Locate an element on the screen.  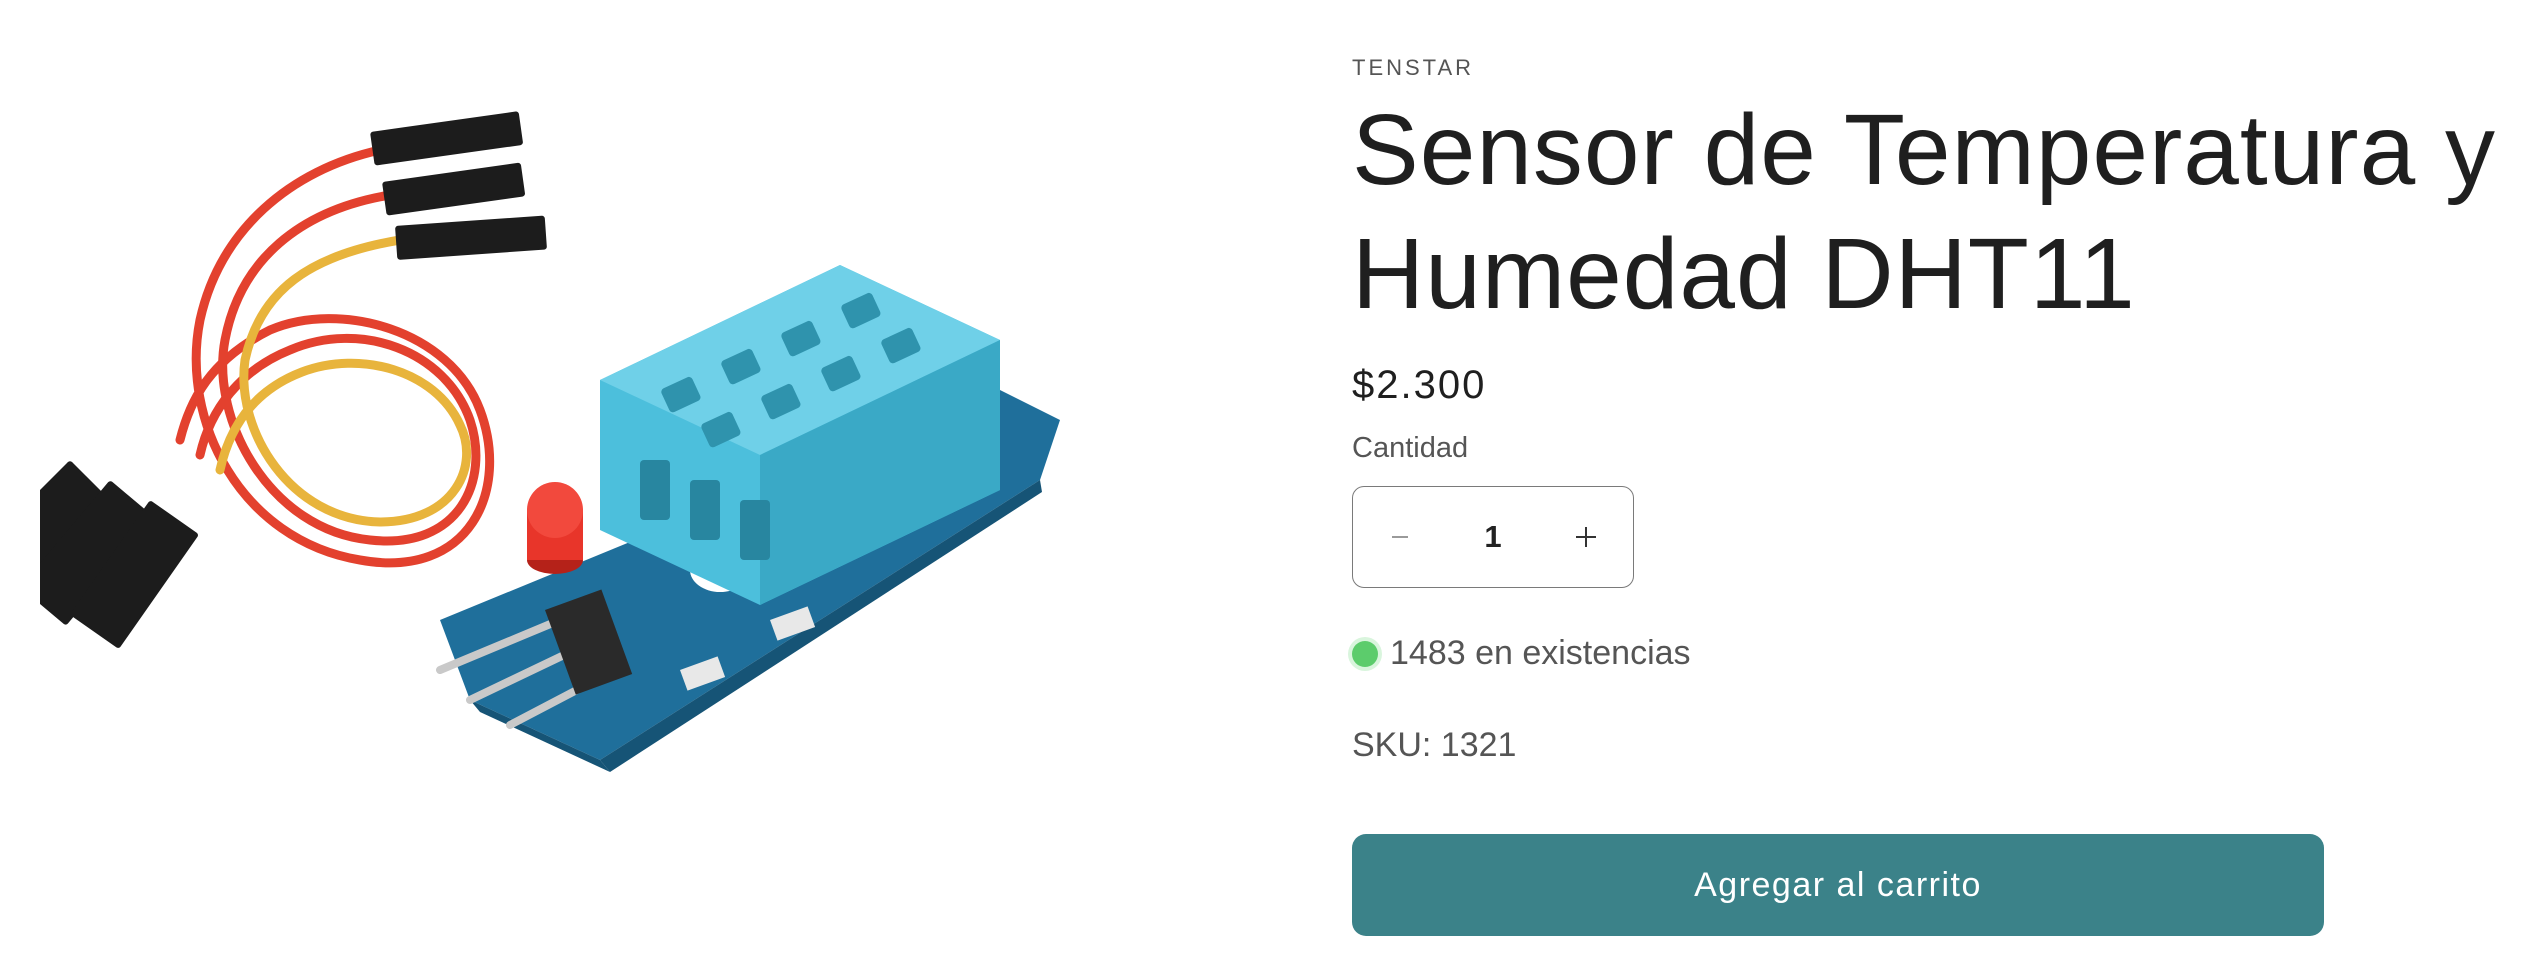
in-stock-dot-icon is located at coordinates (1365, 653).